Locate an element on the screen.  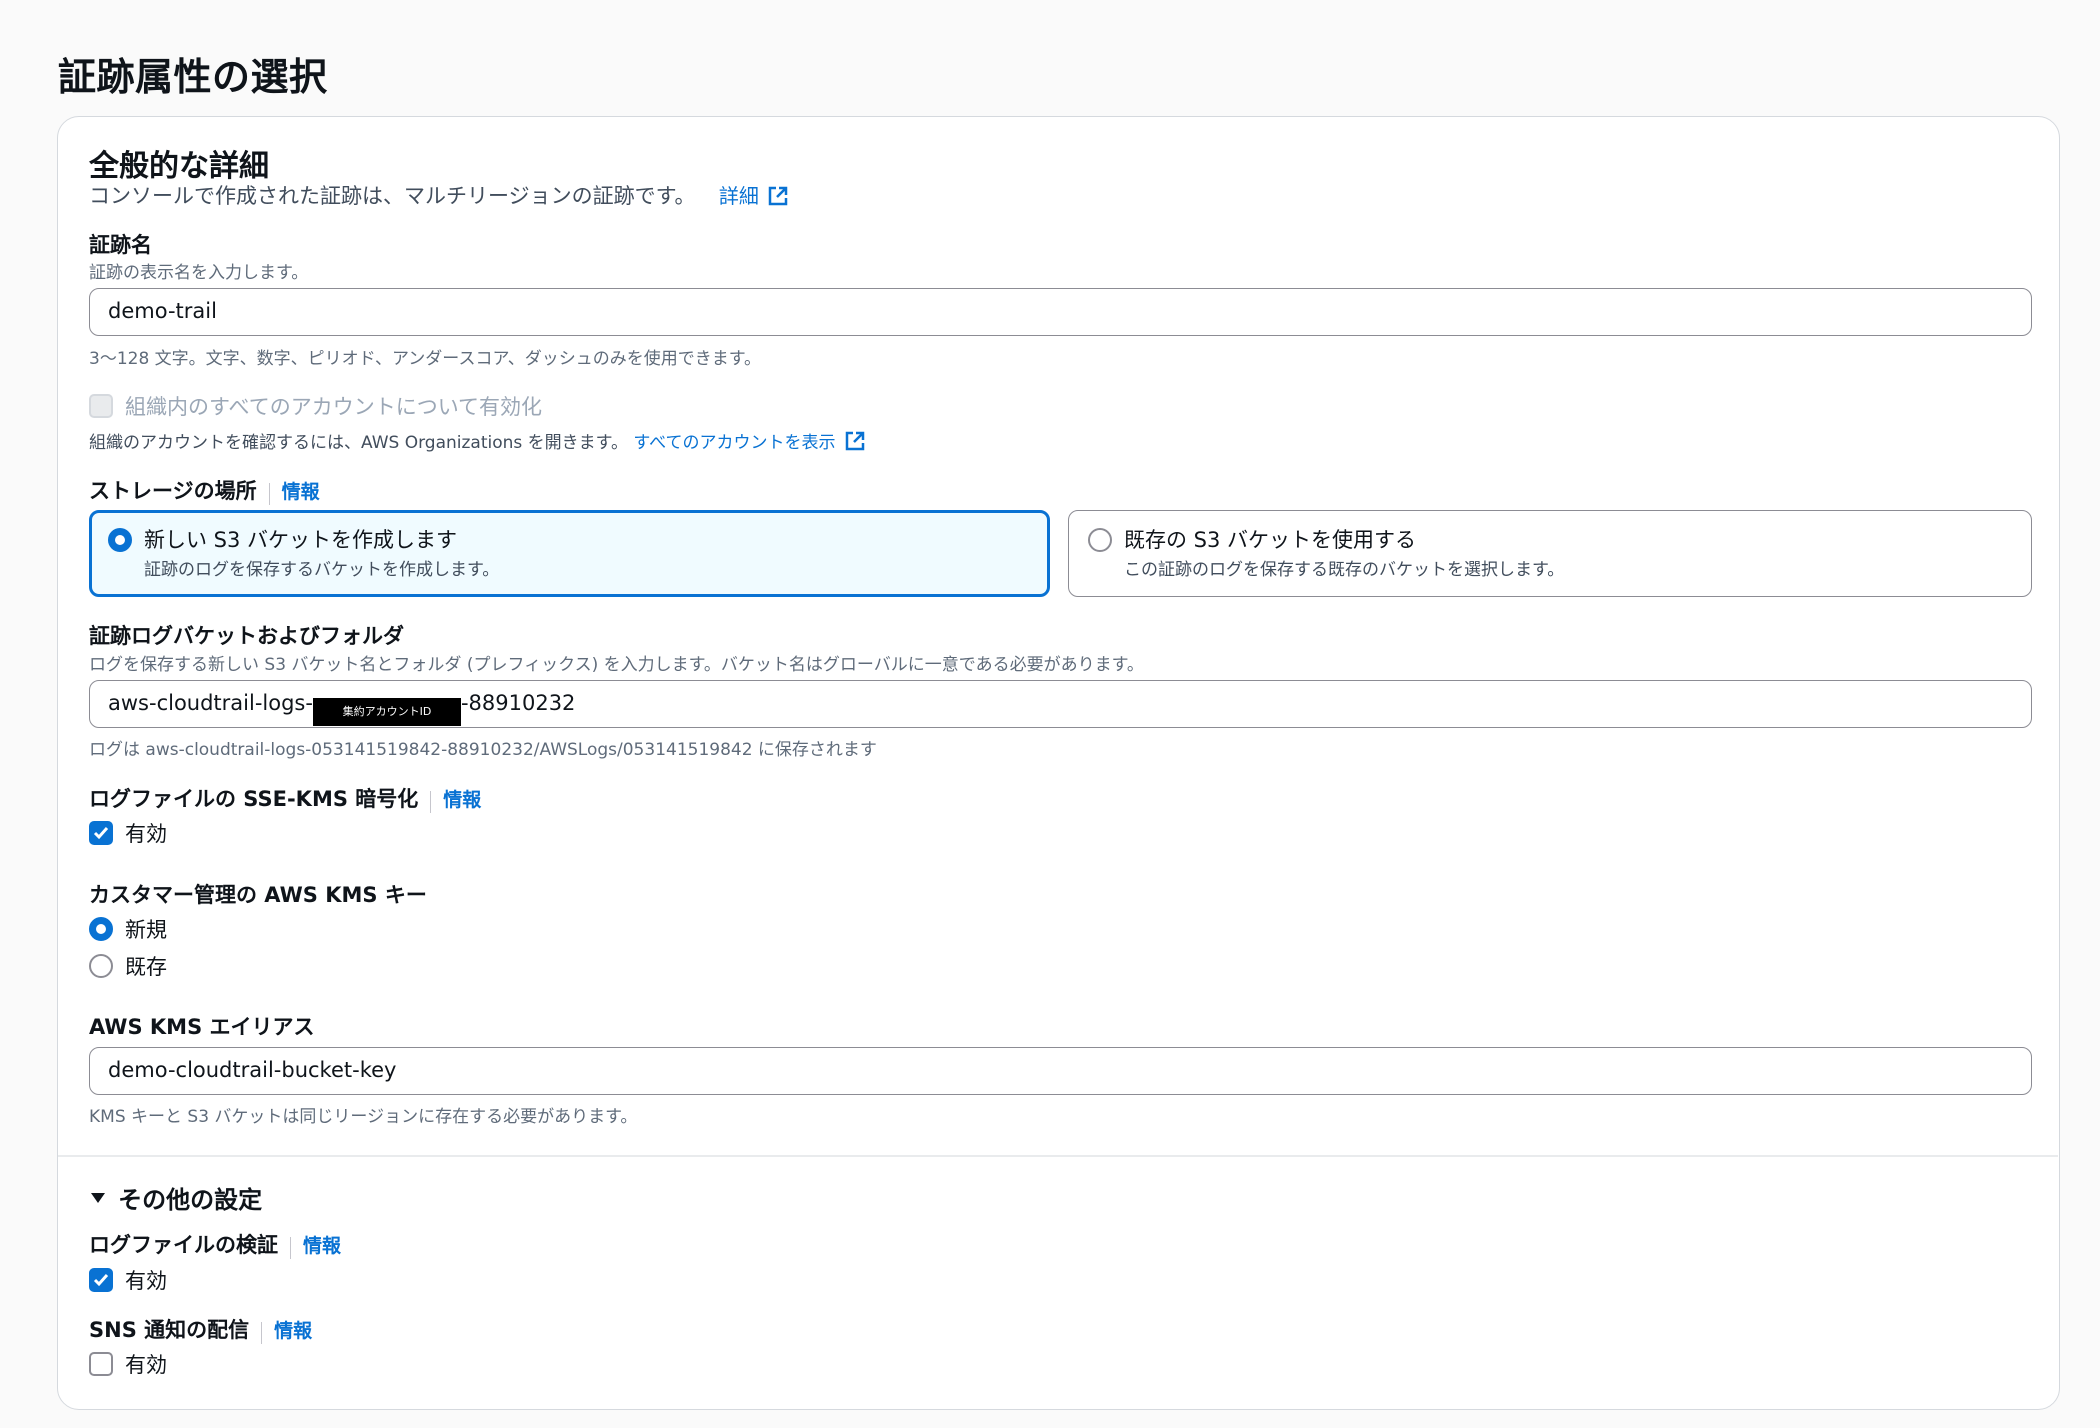
trail-name-input: demo-trail is located at coordinates (1060, 312).